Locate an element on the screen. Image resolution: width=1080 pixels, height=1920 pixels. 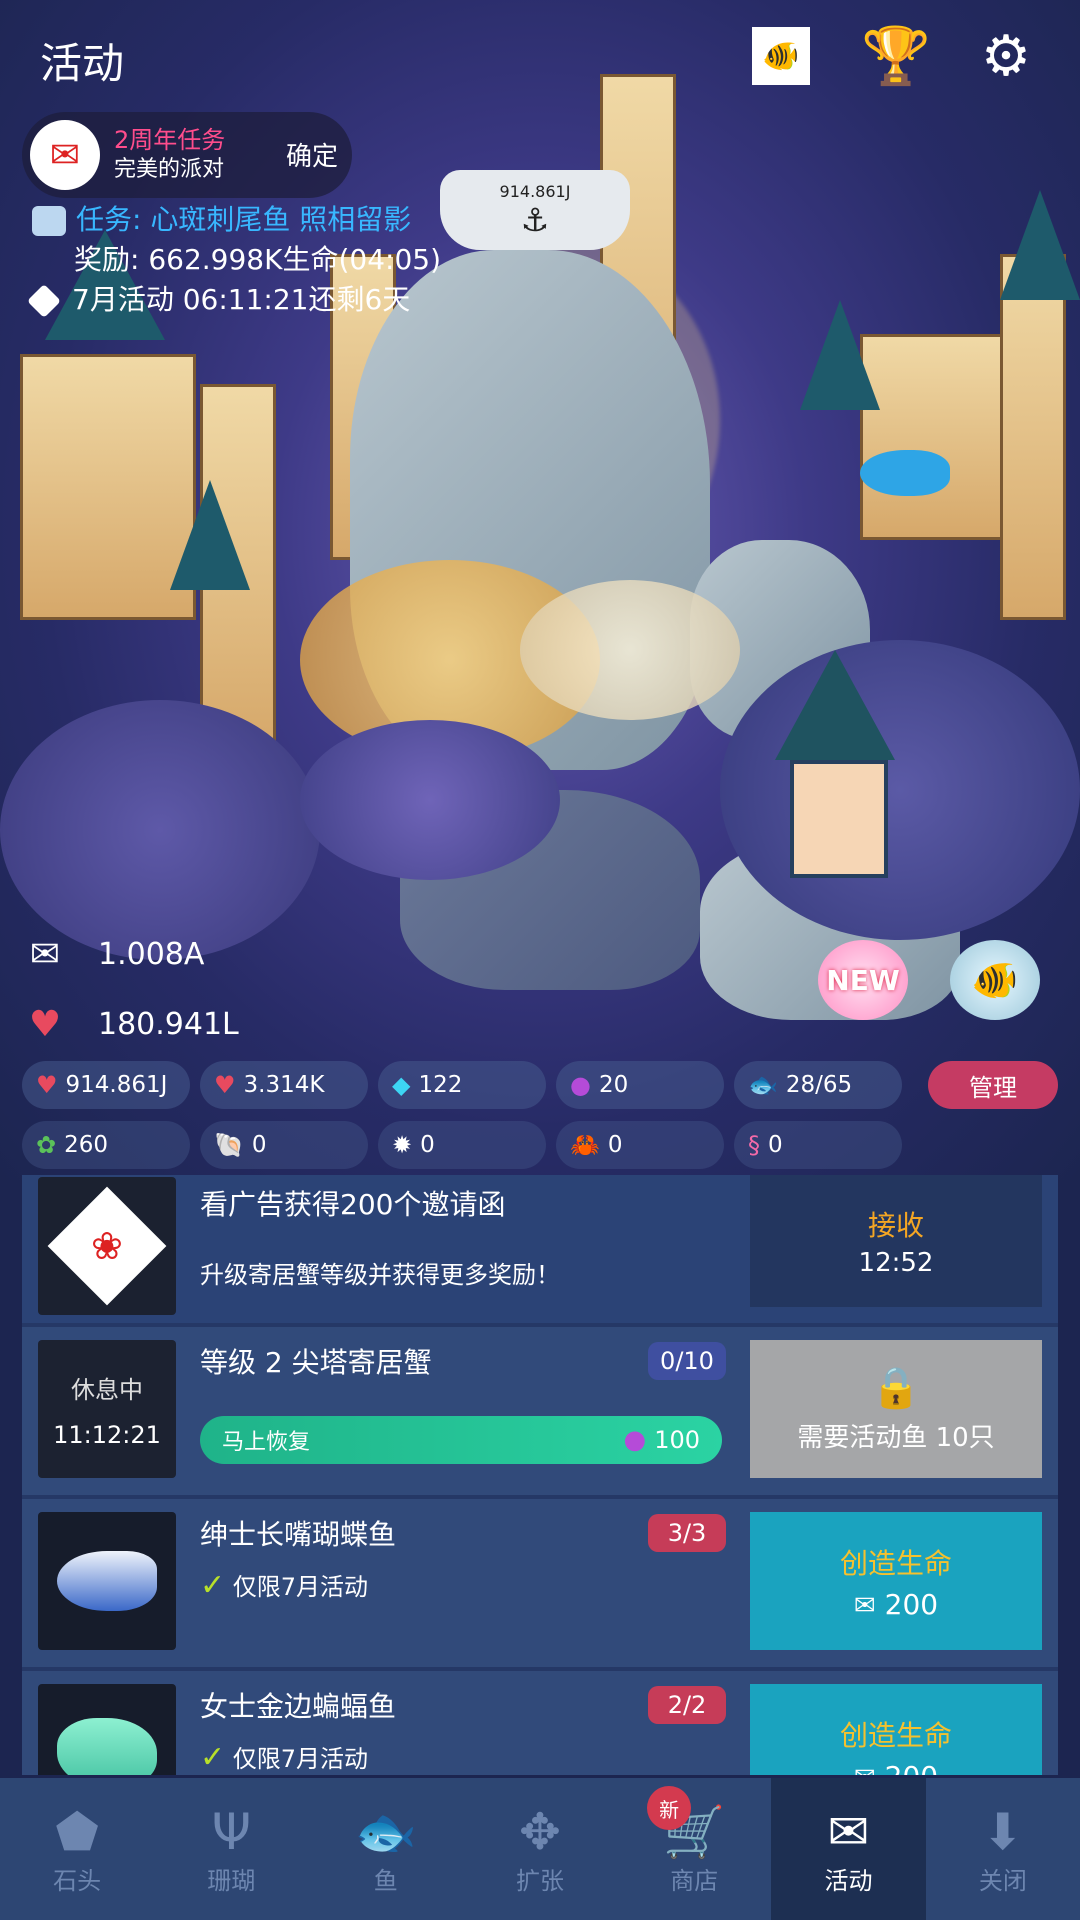
butterflyfish-thumb is located at coordinates (107, 1581).